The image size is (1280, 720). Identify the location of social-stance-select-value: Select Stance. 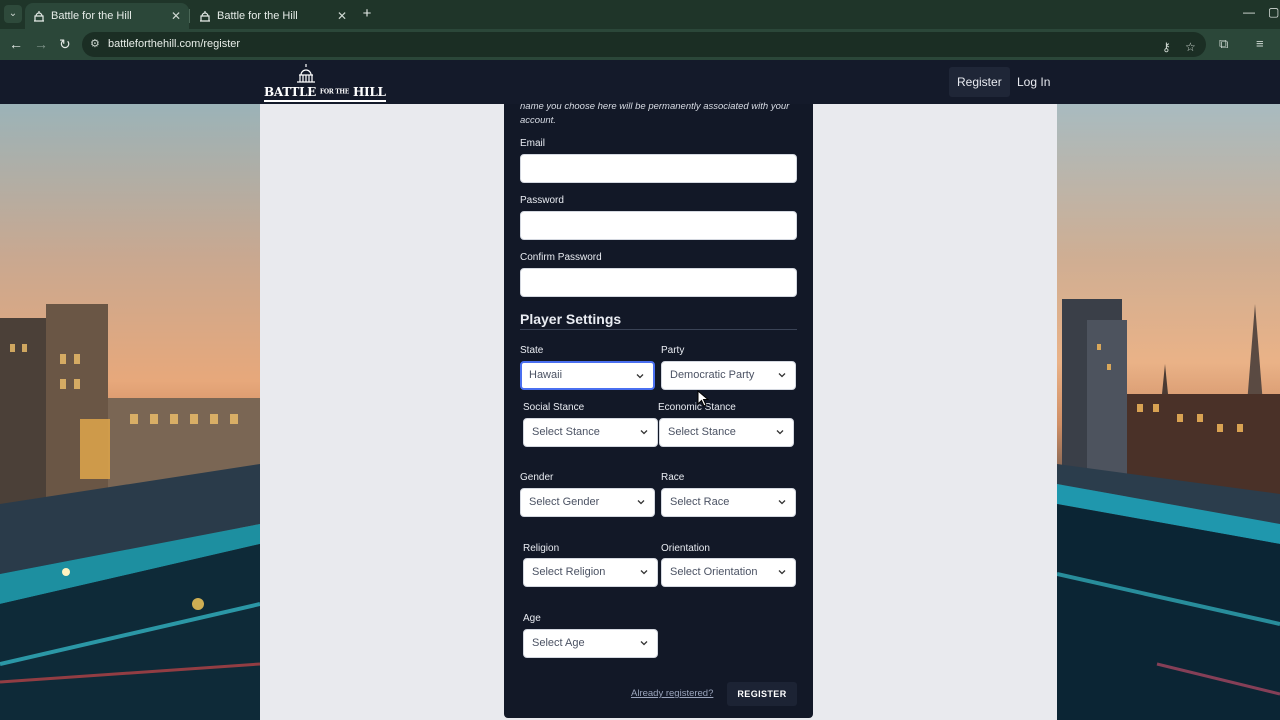
(566, 432).